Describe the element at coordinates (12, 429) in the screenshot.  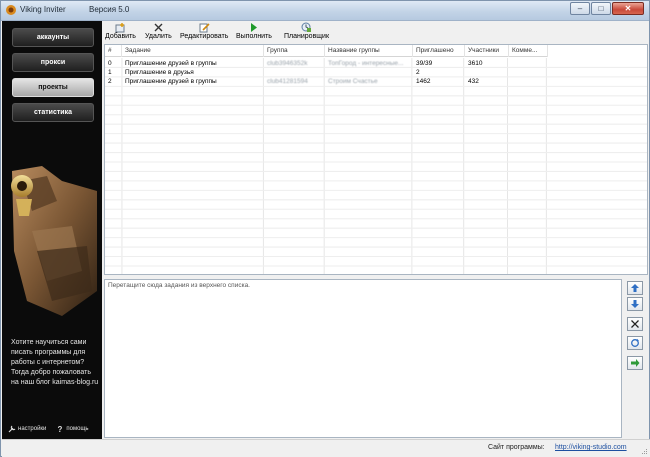
I see `wrench-icon` at that location.